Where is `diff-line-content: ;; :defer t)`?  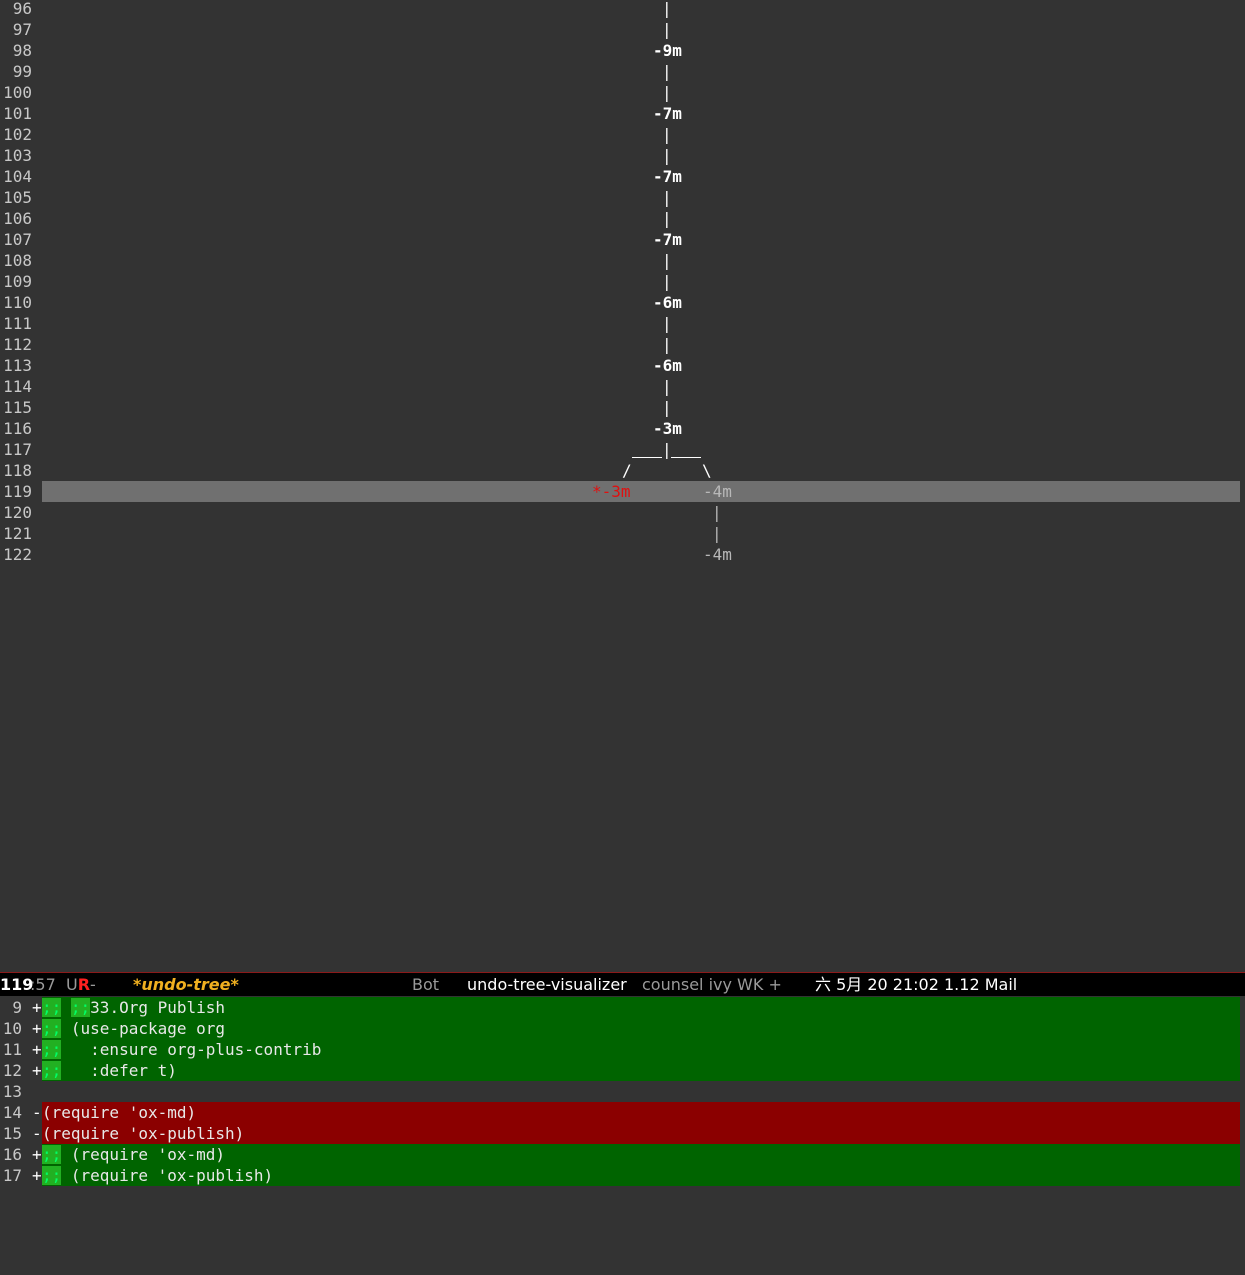
diff-line-content: ;; :defer t) is located at coordinates (641, 1070).